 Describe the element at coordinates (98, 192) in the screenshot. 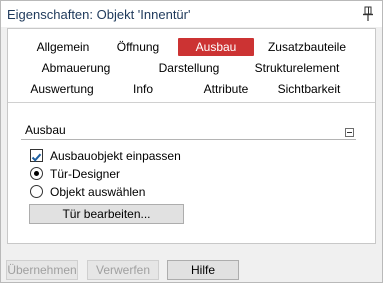

I see `radio-select-object-label: Objekt auswählen` at that location.